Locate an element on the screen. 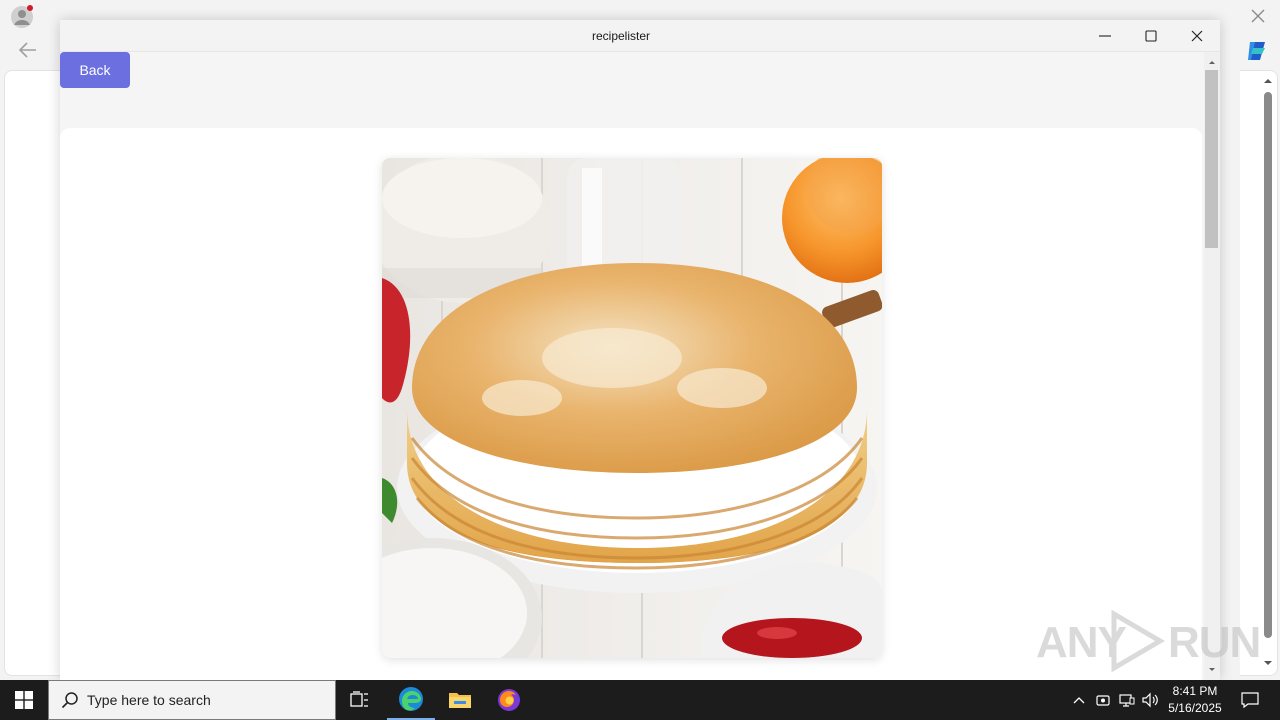 The height and width of the screenshot is (720, 1280). browser-page-right is located at coordinates (1259, 373).